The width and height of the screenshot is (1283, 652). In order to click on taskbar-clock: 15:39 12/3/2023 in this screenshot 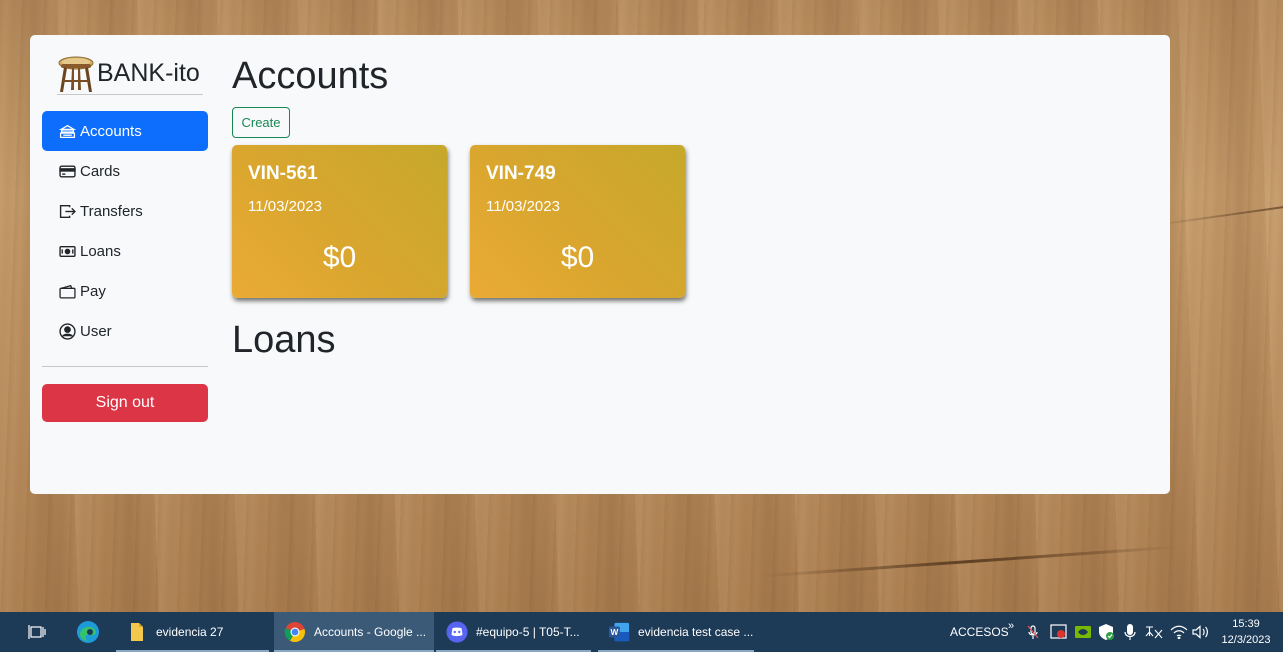, I will do `click(1246, 632)`.